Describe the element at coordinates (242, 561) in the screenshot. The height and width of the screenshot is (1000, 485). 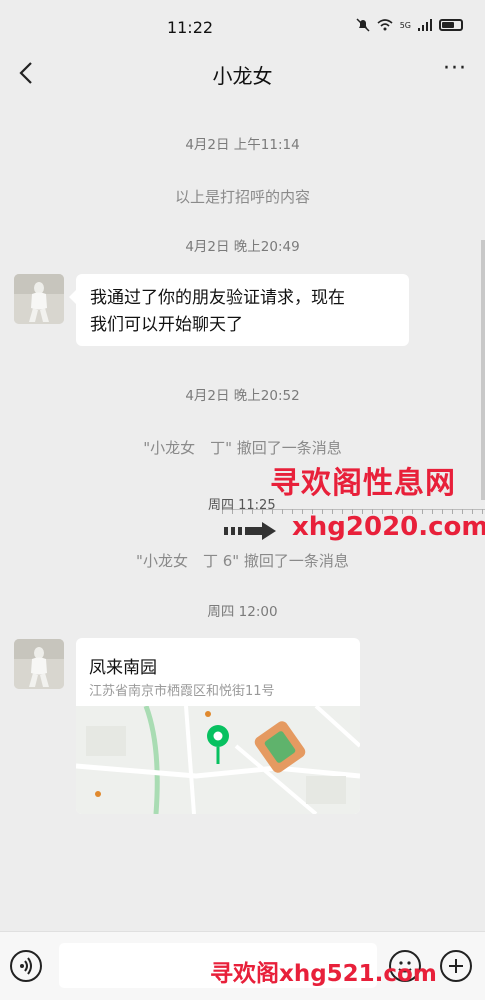
I see `recall-notice: "小龙女 丁 6" 撤回了一条消息` at that location.